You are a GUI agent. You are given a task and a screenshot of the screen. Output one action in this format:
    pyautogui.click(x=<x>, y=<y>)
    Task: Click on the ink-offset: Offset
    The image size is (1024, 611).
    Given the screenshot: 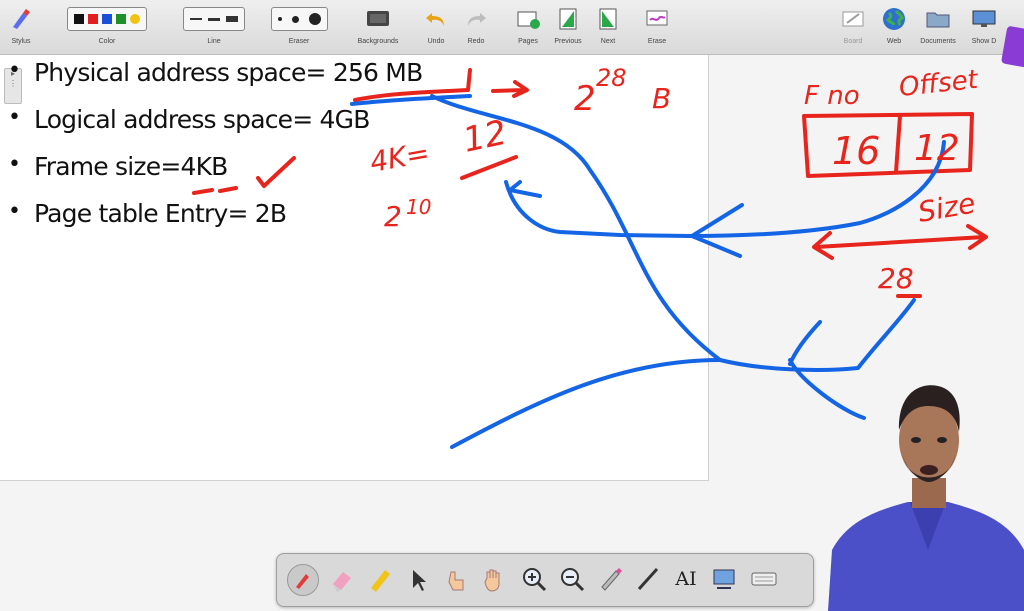 What is the action you would take?
    pyautogui.click(x=939, y=84)
    